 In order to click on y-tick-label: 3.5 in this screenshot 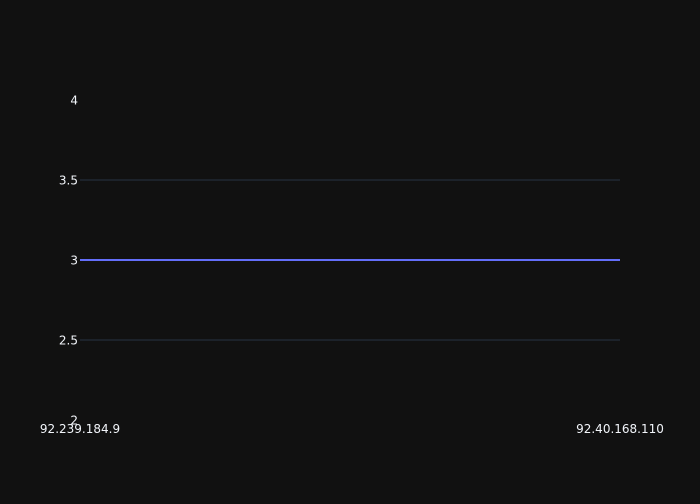, I will do `click(68, 181)`.